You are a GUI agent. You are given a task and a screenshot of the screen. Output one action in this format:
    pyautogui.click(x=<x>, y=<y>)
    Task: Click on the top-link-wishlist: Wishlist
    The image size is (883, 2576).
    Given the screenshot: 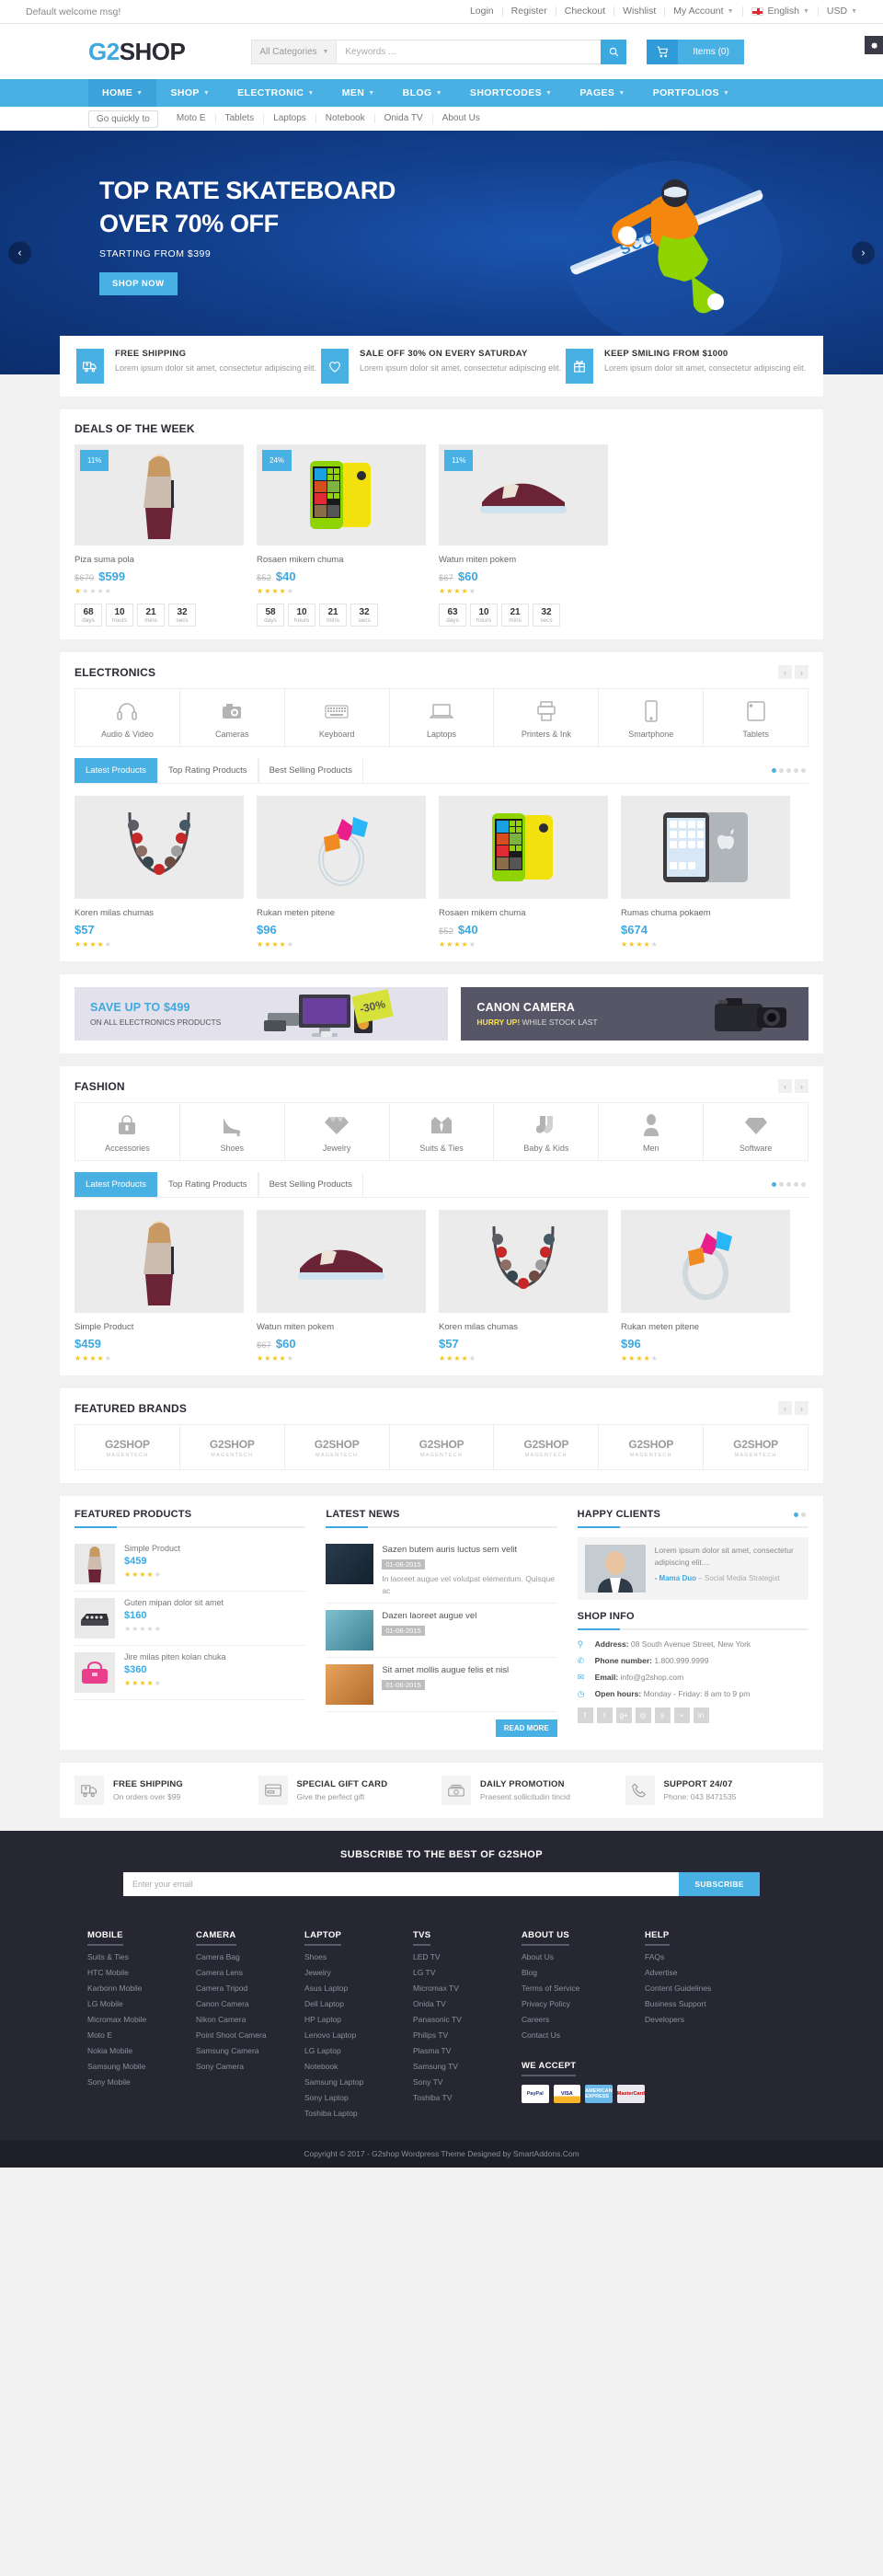 What is the action you would take?
    pyautogui.click(x=640, y=11)
    